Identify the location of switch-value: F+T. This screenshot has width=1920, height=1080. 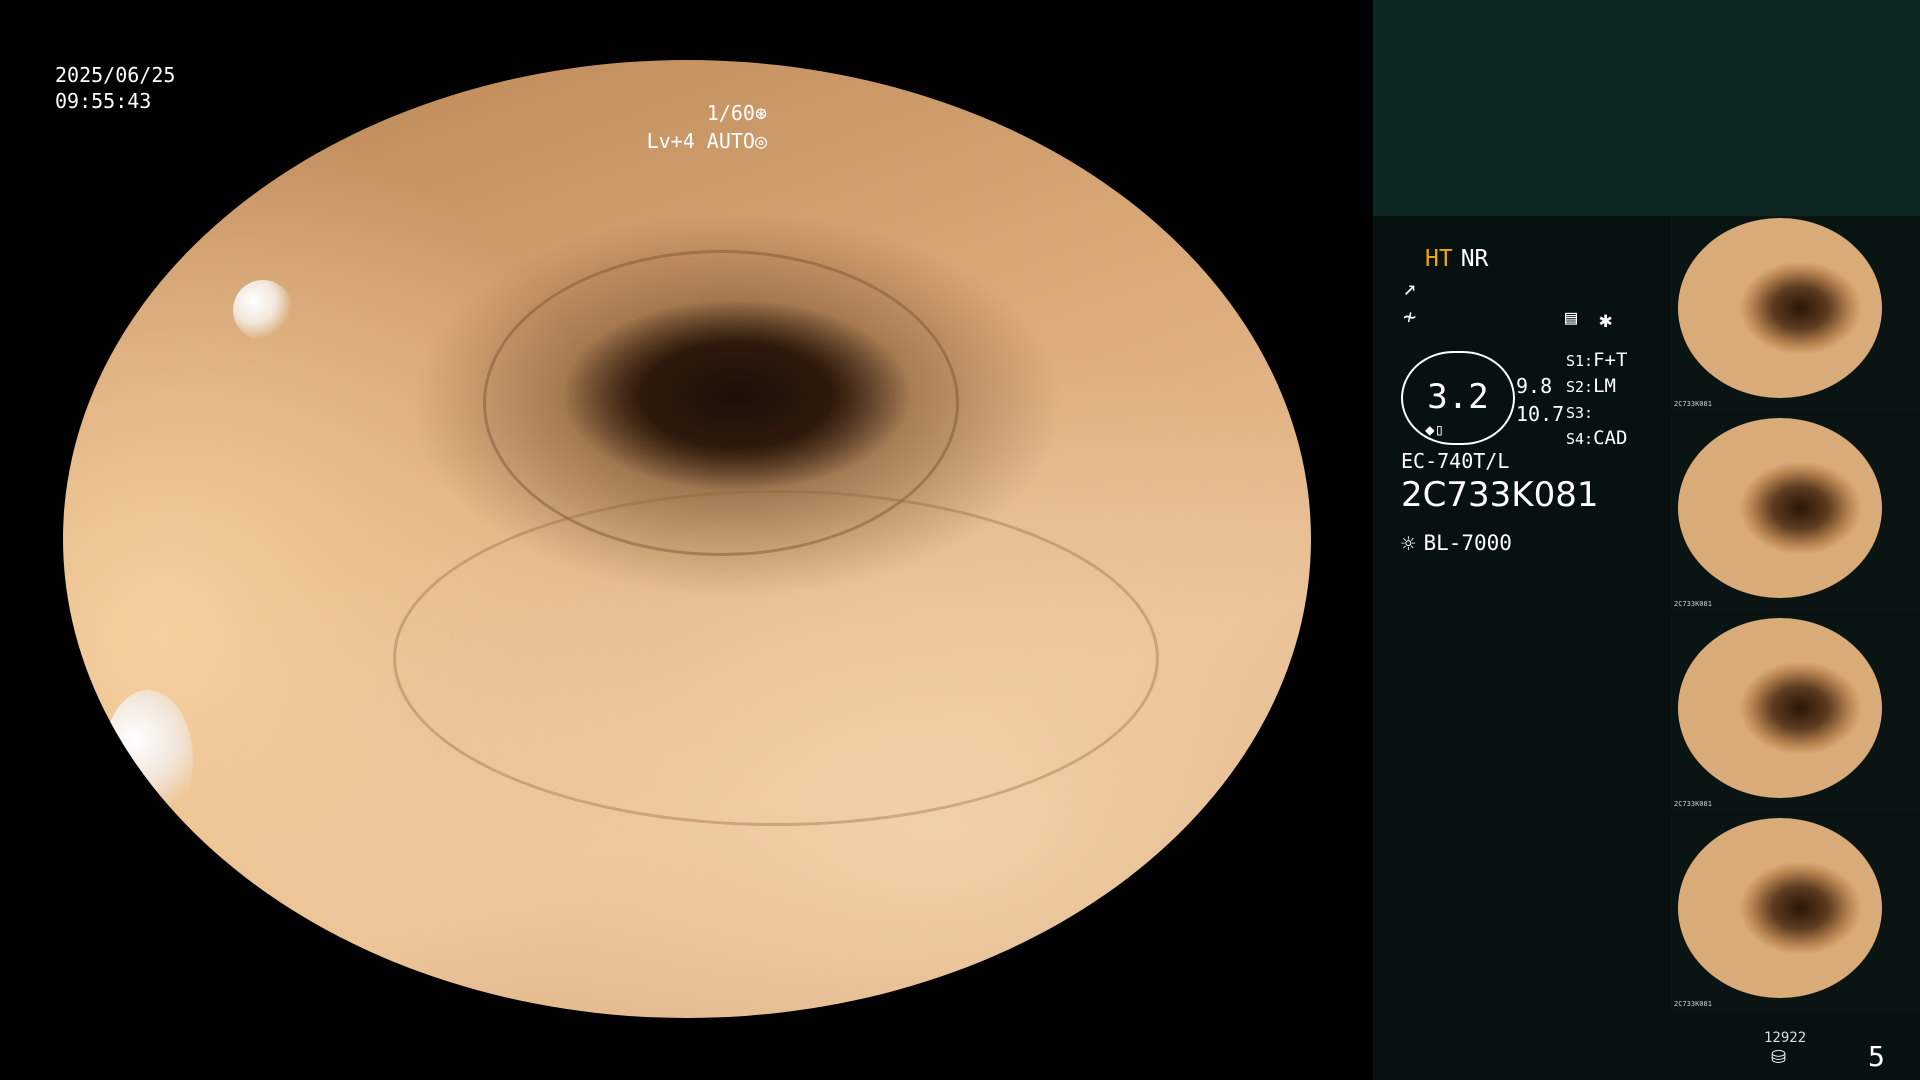
(1610, 360).